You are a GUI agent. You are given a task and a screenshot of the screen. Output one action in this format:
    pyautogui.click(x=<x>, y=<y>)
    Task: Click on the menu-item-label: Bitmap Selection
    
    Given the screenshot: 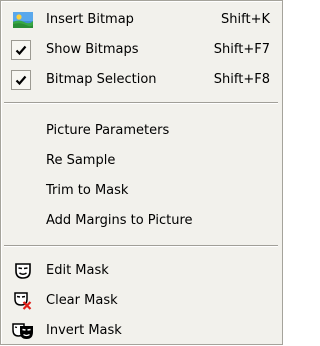 What is the action you would take?
    pyautogui.click(x=101, y=79)
    